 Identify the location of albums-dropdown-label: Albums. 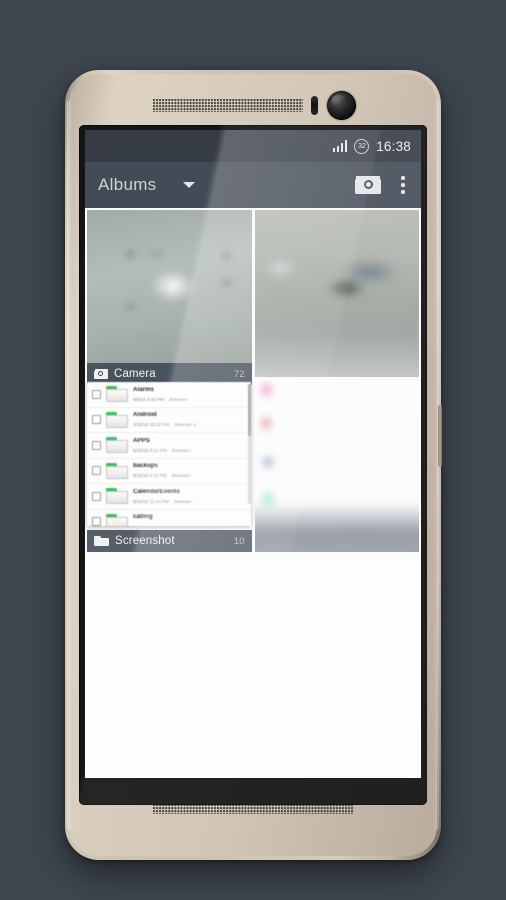
(127, 185).